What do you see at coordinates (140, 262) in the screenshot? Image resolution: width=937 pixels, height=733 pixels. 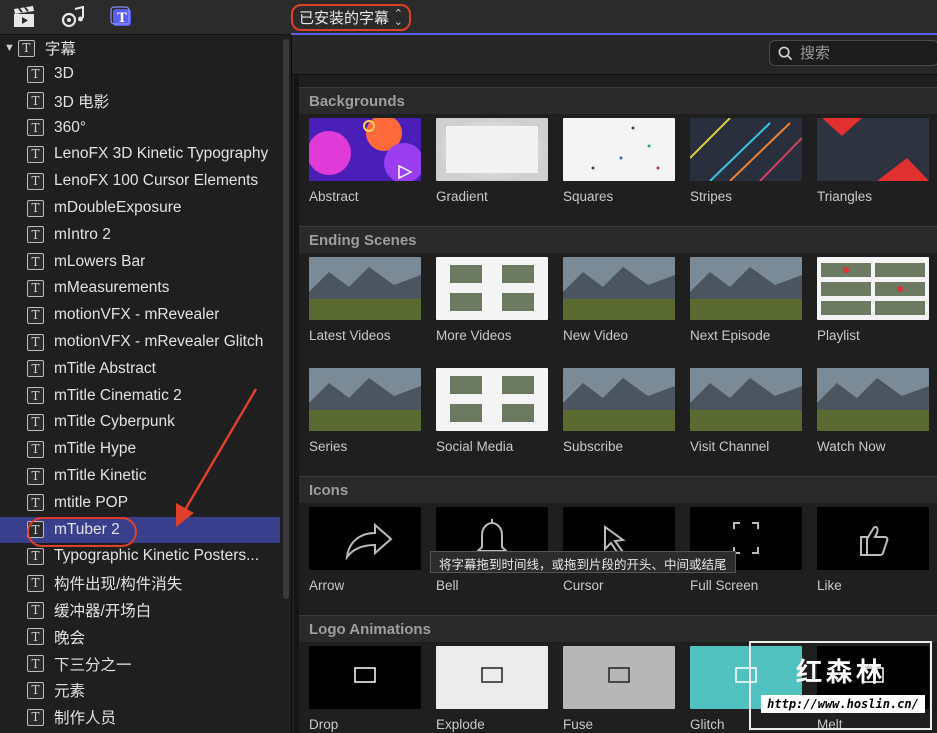 I see `sidebar-item: TmLowers Bar` at bounding box center [140, 262].